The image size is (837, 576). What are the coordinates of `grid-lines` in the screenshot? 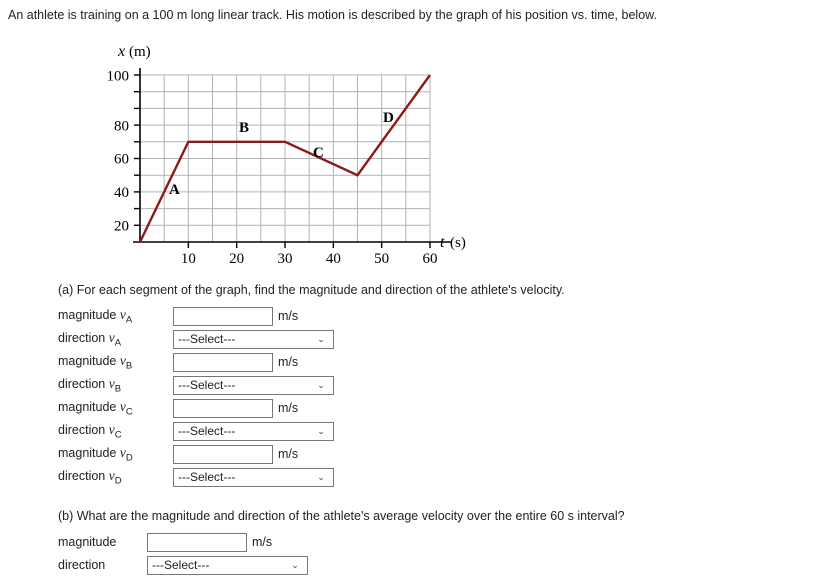 It's located at (285, 158).